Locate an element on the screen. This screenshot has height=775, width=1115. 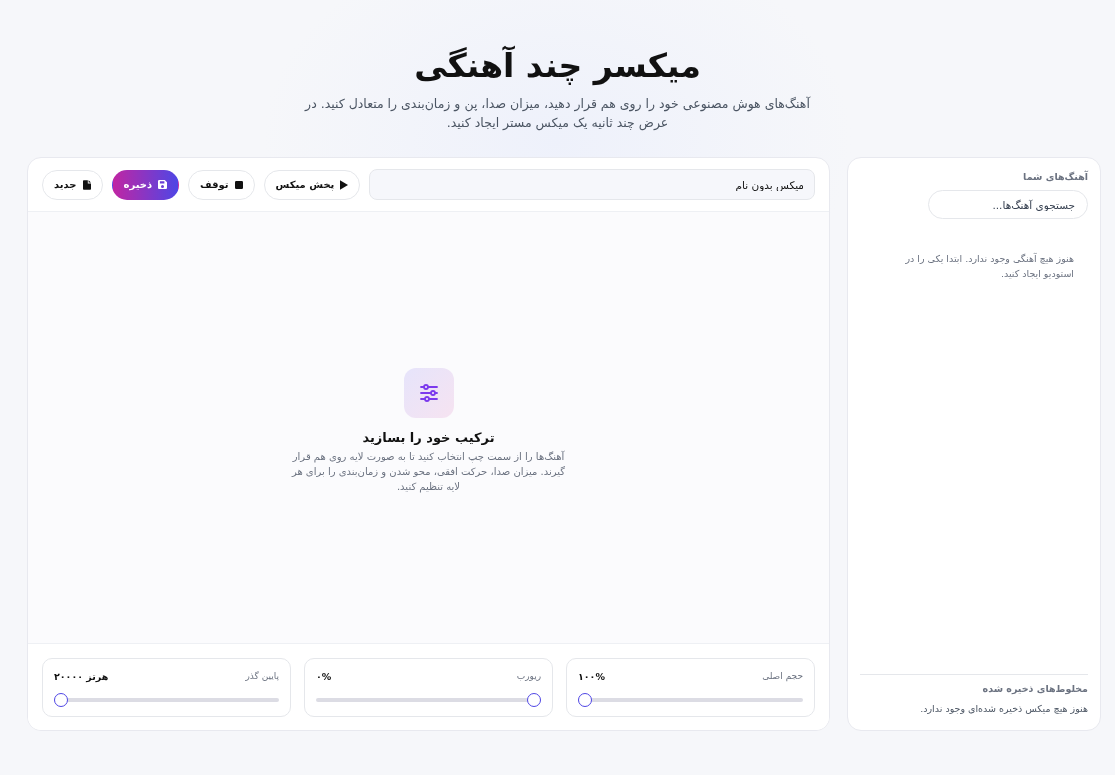
stop-button: توقف is located at coordinates (221, 184).